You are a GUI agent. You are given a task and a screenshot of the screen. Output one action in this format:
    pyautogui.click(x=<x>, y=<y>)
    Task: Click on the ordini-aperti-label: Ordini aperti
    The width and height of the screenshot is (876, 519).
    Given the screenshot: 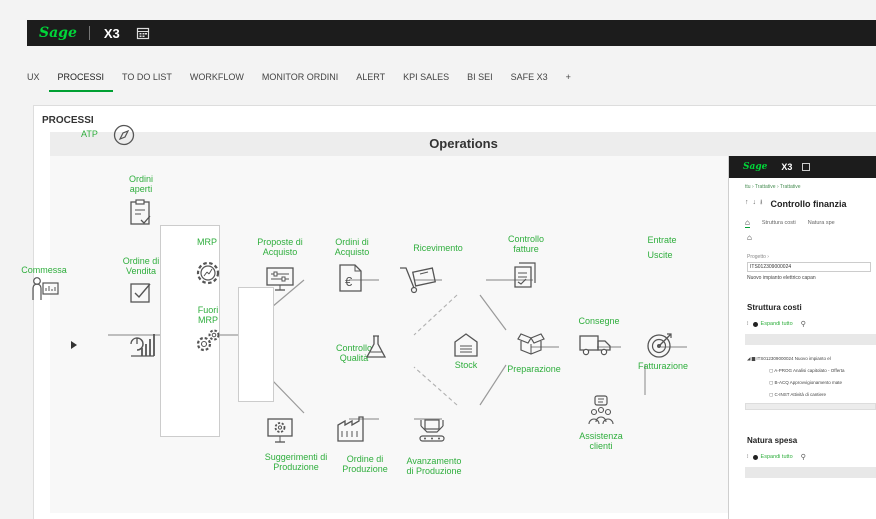 What is the action you would take?
    pyautogui.click(x=141, y=184)
    